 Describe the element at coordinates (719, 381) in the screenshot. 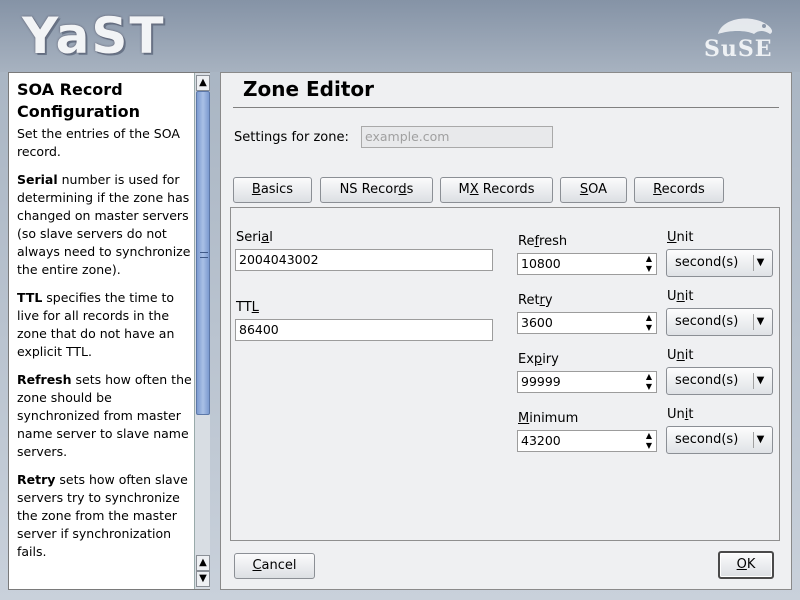

I see `expiry-unit-select: second(s) ▼` at that location.